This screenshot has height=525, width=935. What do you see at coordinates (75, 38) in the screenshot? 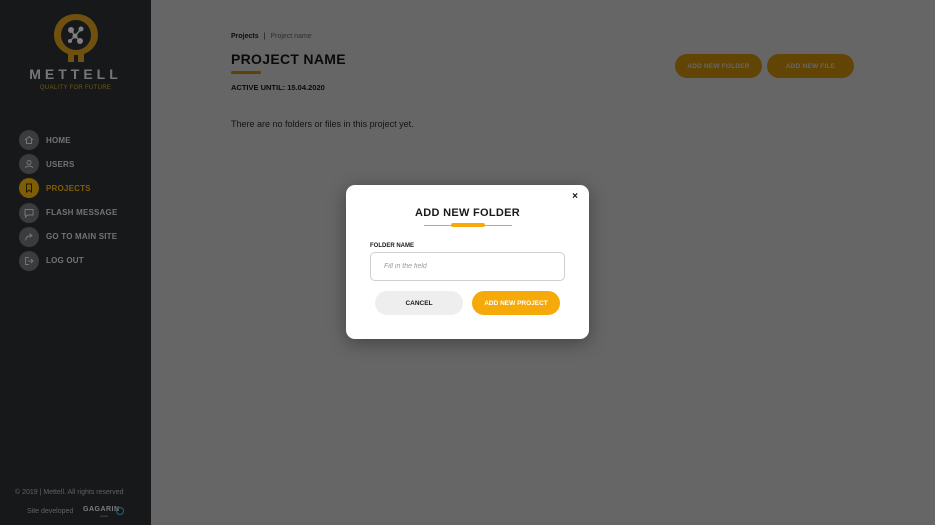
I see `logo-icon` at bounding box center [75, 38].